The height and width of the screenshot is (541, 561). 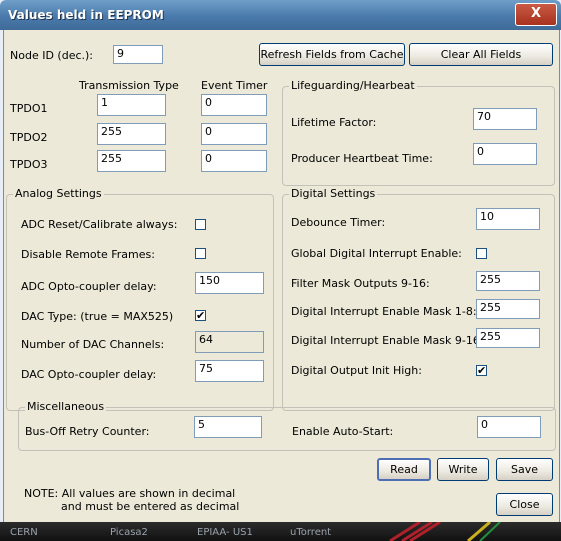 I want to click on heartbeat-time-label: Producer Heartbeat Time:, so click(x=362, y=158).